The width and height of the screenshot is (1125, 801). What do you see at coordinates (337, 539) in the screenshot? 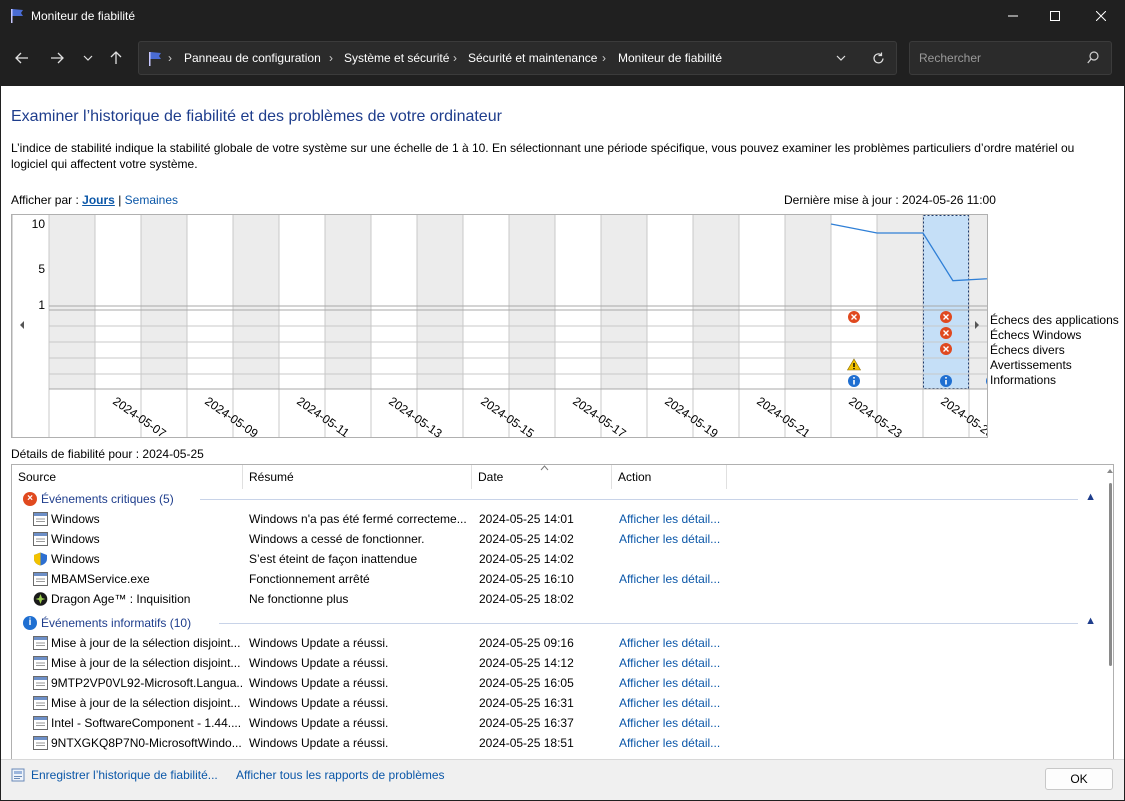
I see `row-summary: Windows a cessé de fonctionner.` at bounding box center [337, 539].